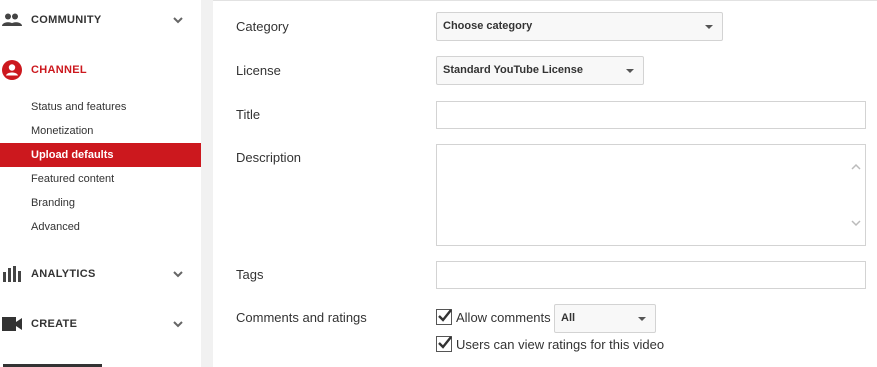 The height and width of the screenshot is (367, 877). I want to click on nav-section-community: COMMUNITY, so click(100, 20).